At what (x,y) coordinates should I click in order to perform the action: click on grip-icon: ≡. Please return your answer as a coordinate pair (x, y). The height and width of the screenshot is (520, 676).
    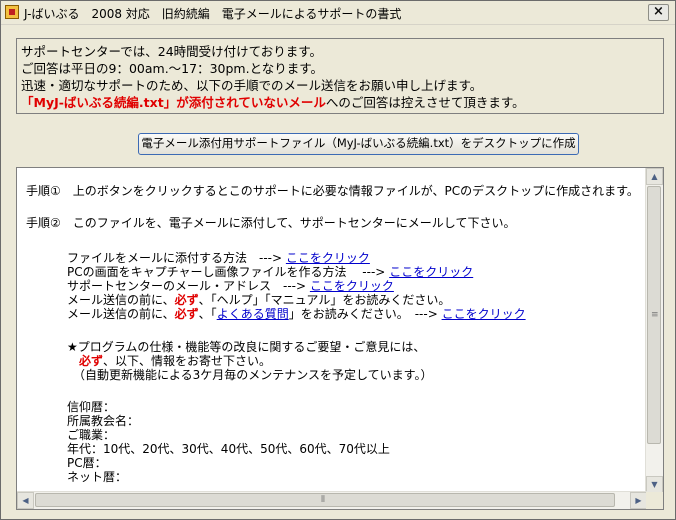
    Looking at the image, I should click on (655, 315).